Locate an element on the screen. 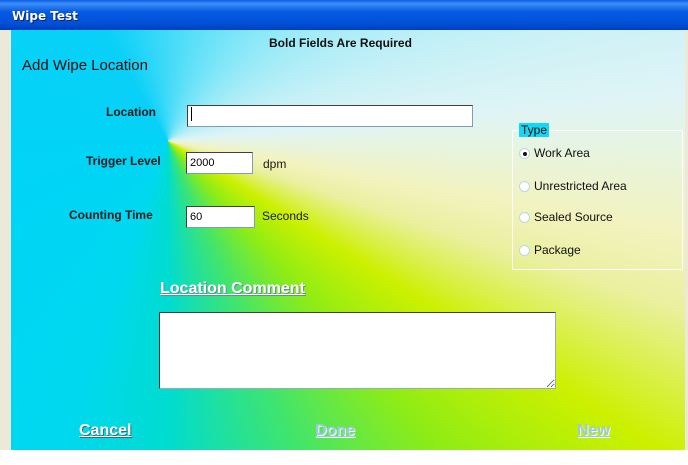  required-fields-note: Bold Fields Are Required is located at coordinates (340, 43).